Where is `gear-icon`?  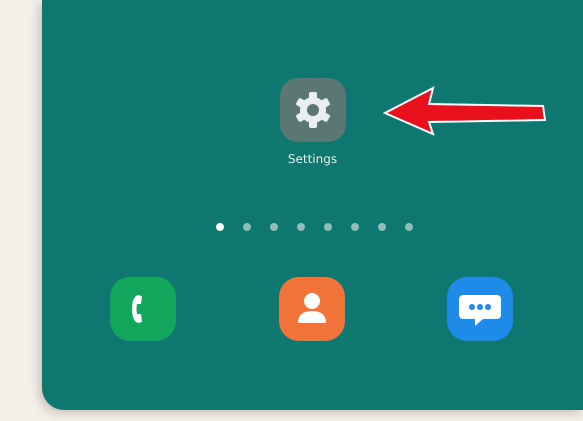
gear-icon is located at coordinates (313, 110).